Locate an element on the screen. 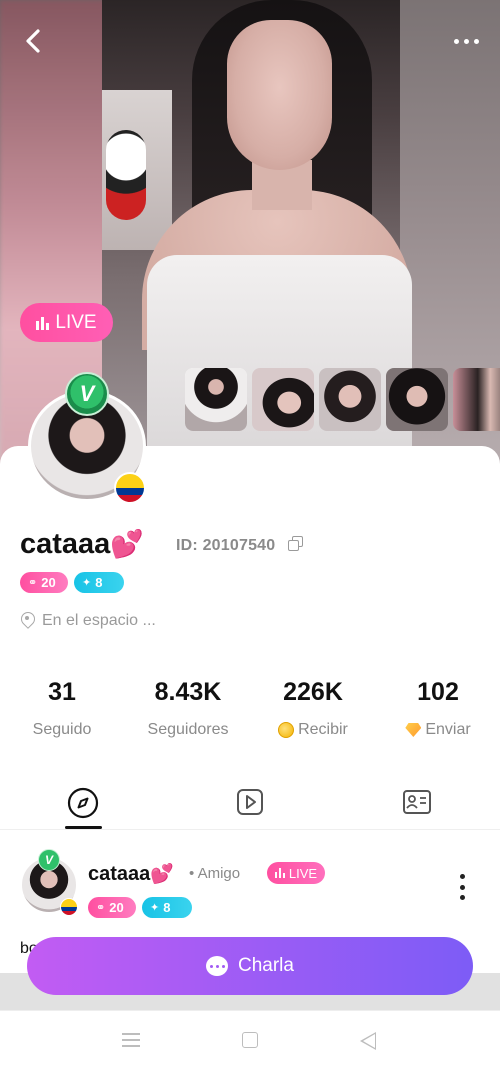 The width and height of the screenshot is (500, 1070). stat-followers: 8.43K Seguidores is located at coordinates (188, 708).